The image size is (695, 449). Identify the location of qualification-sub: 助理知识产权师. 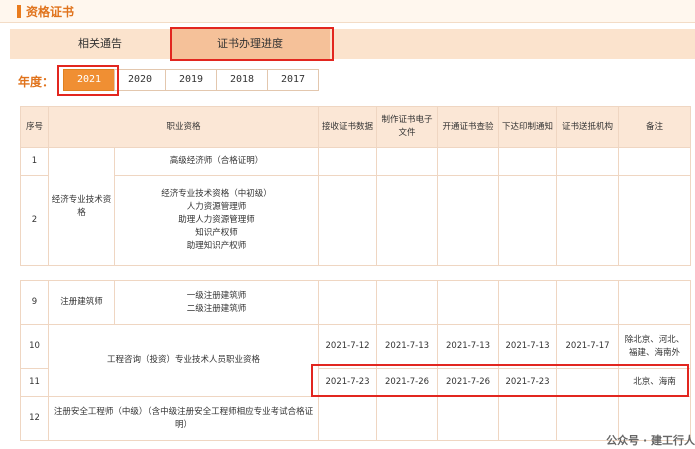
(216, 246).